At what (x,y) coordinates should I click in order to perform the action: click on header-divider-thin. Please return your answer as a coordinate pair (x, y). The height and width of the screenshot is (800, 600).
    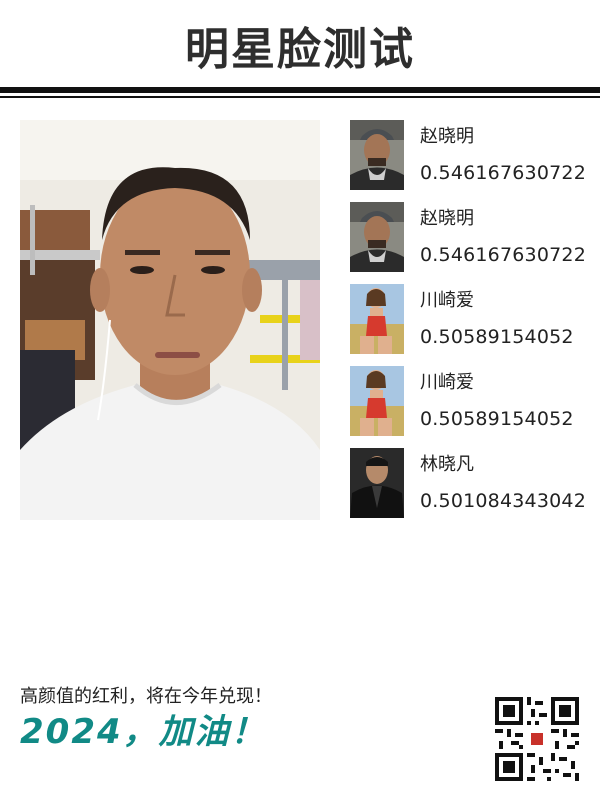
    Looking at the image, I should click on (300, 97).